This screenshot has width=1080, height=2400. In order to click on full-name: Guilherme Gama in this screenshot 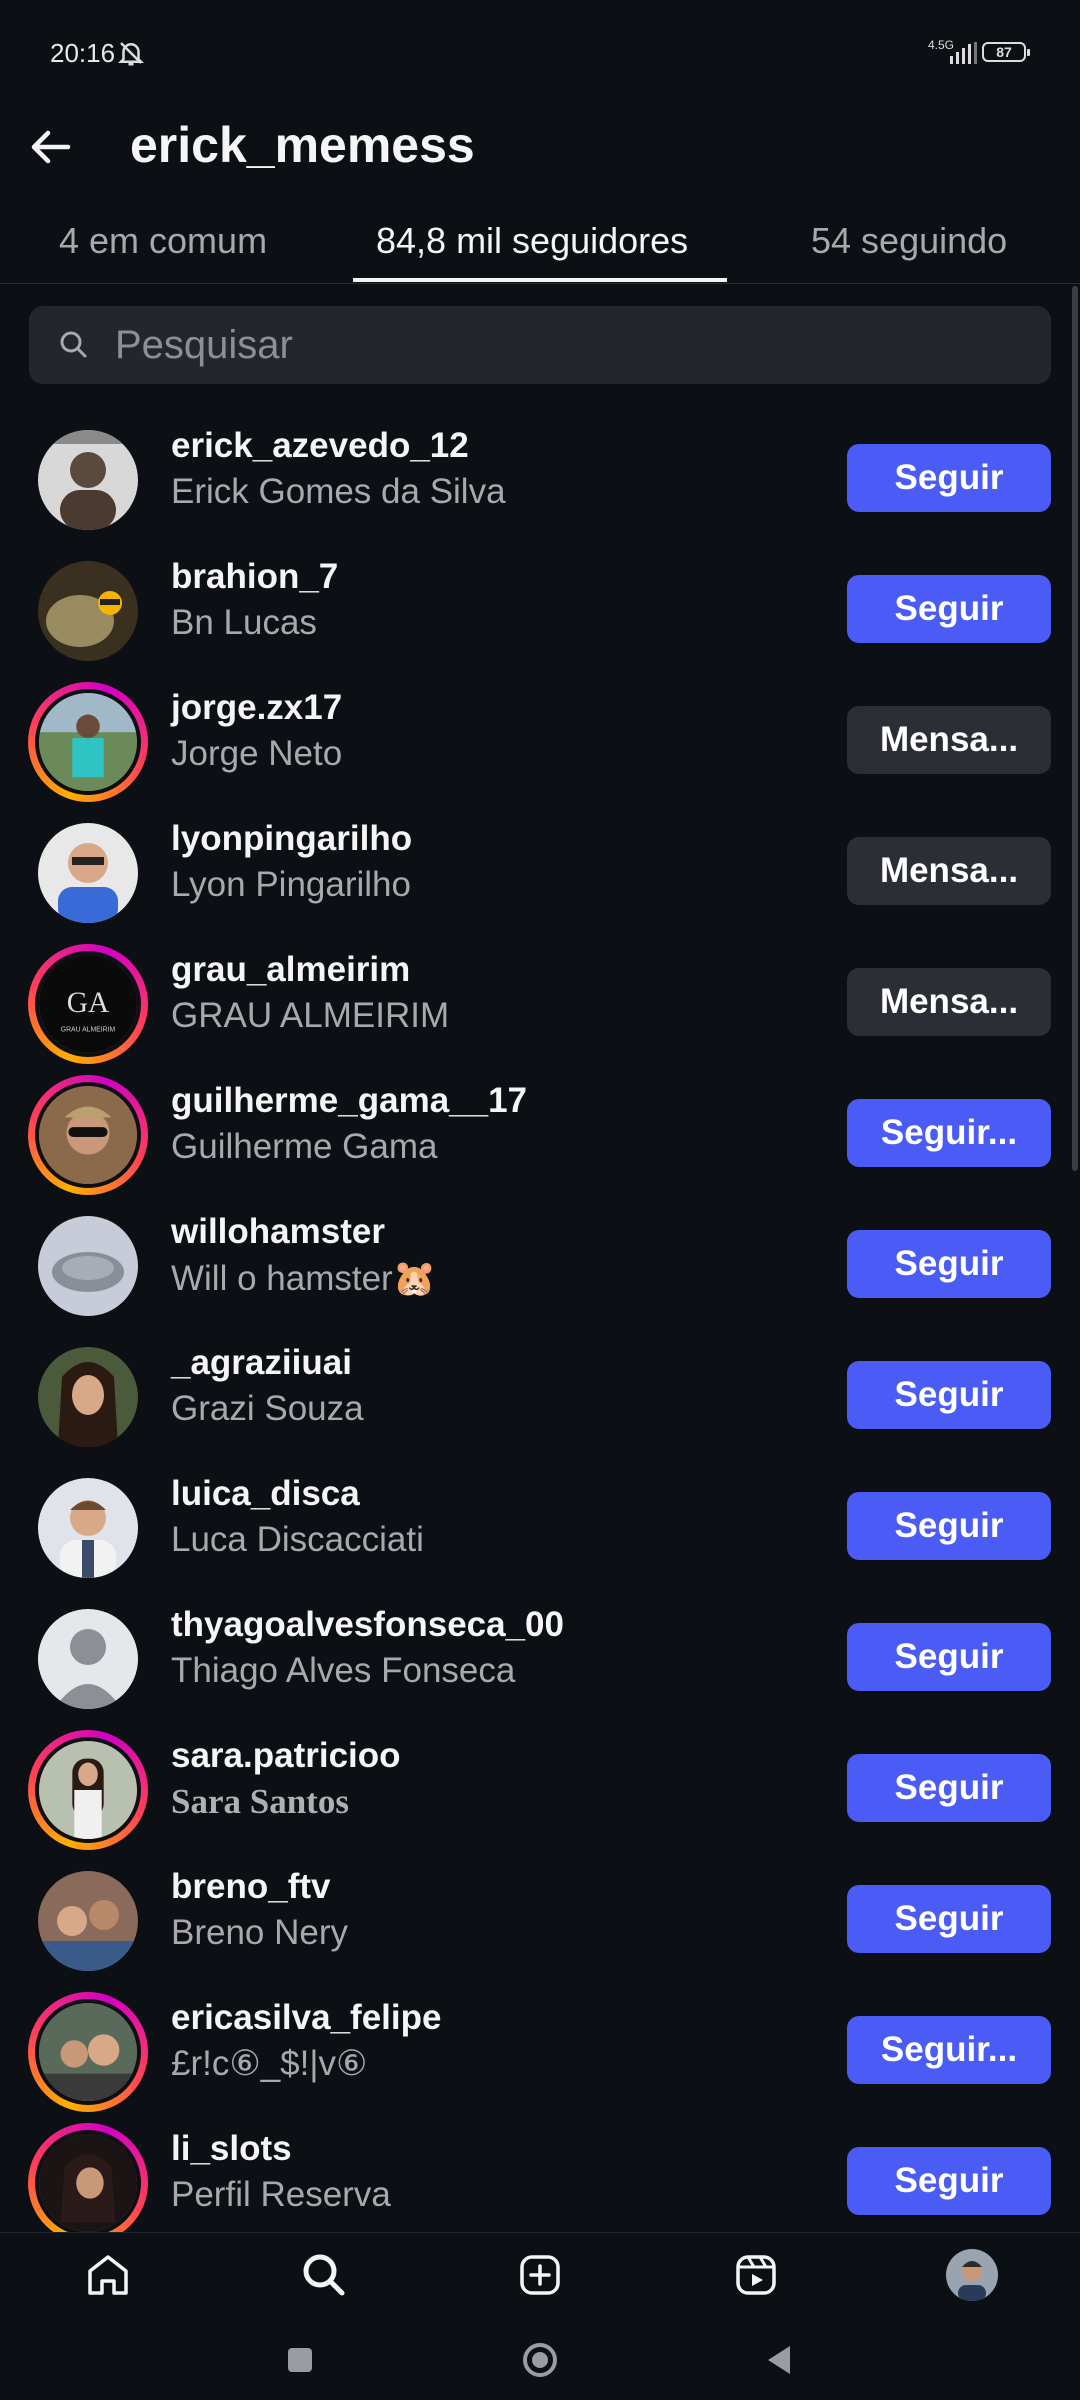, I will do `click(304, 1146)`.